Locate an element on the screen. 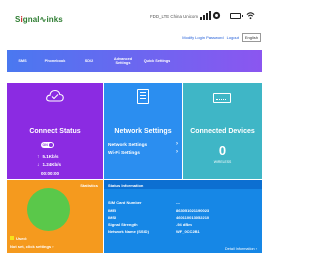  statistics-settings-link: Not set, click settings › is located at coordinates (32, 246).